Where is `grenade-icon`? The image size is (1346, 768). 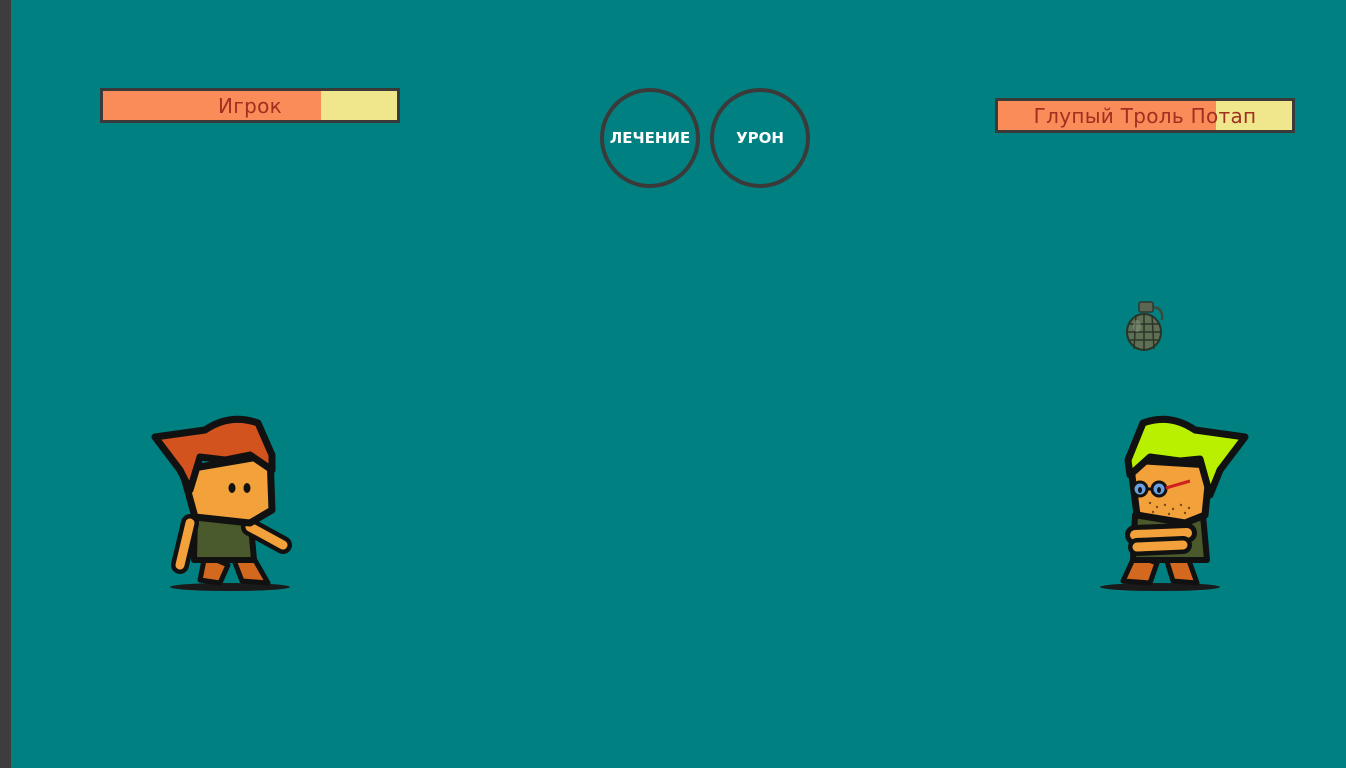 grenade-icon is located at coordinates (1145, 326).